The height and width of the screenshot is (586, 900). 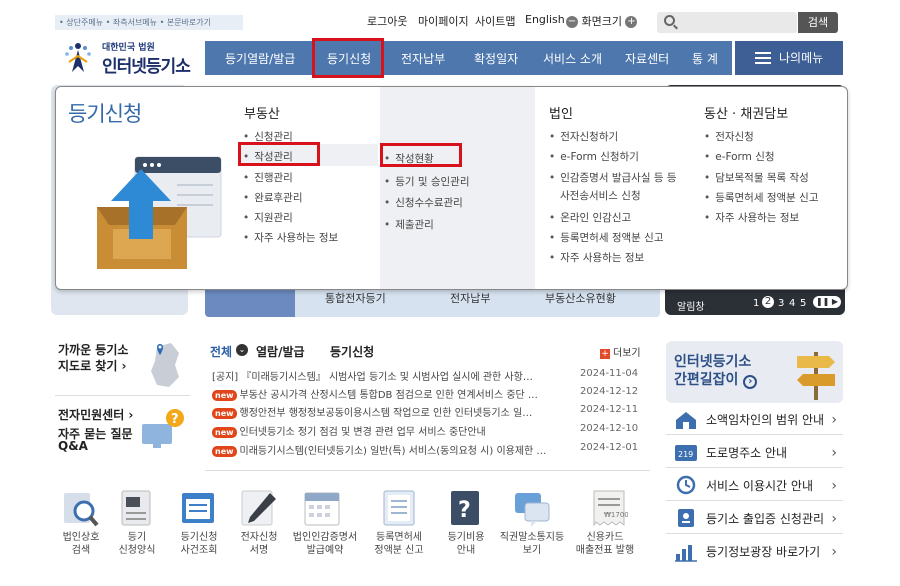 I want to click on pager-page-2: 2, so click(x=768, y=302).